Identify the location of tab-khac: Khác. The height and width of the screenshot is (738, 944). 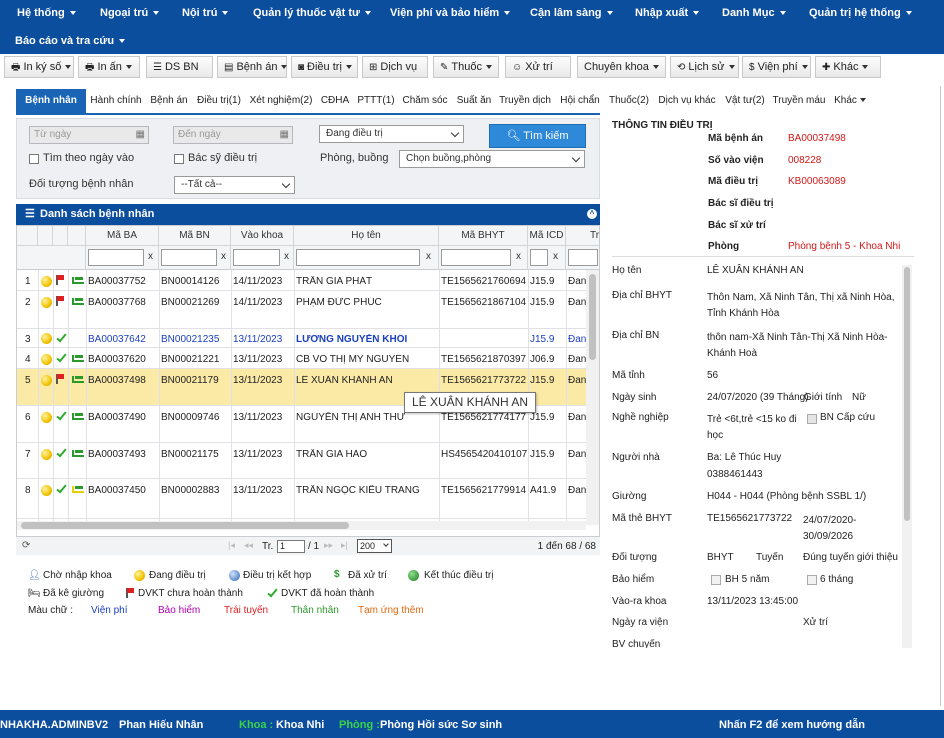
(850, 101).